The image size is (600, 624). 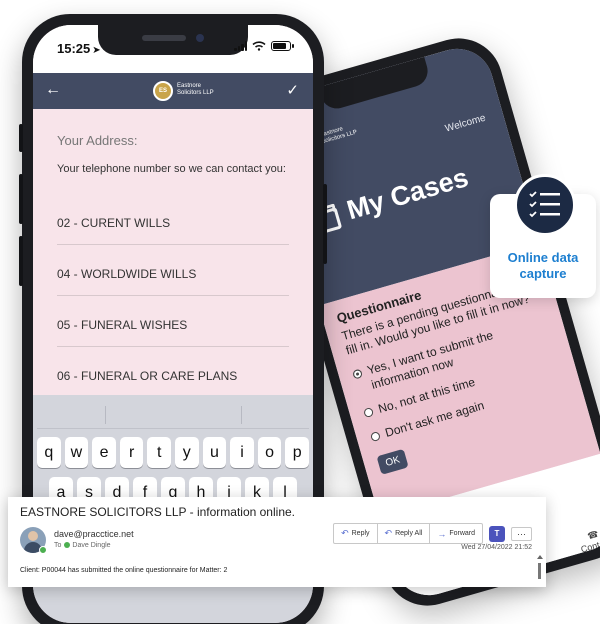 What do you see at coordinates (543, 257) in the screenshot?
I see `badge-line-1: Online data` at bounding box center [543, 257].